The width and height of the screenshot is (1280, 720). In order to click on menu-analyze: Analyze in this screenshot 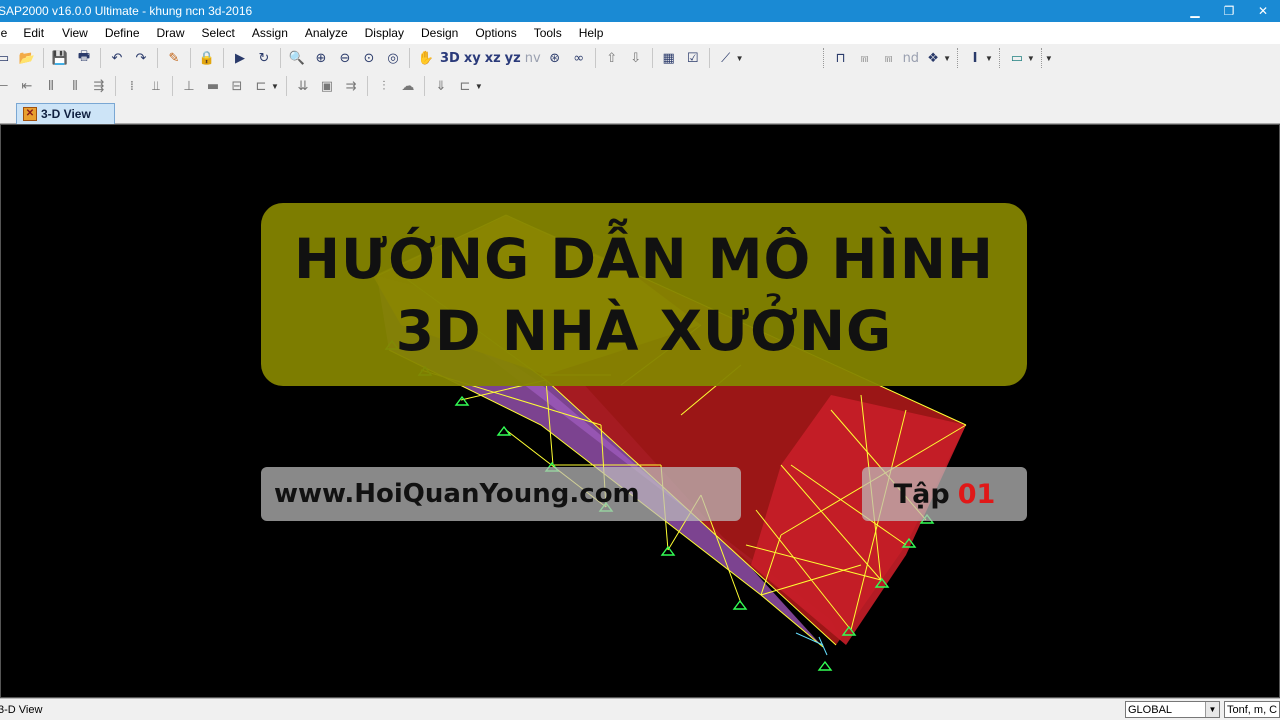, I will do `click(335, 33)`.